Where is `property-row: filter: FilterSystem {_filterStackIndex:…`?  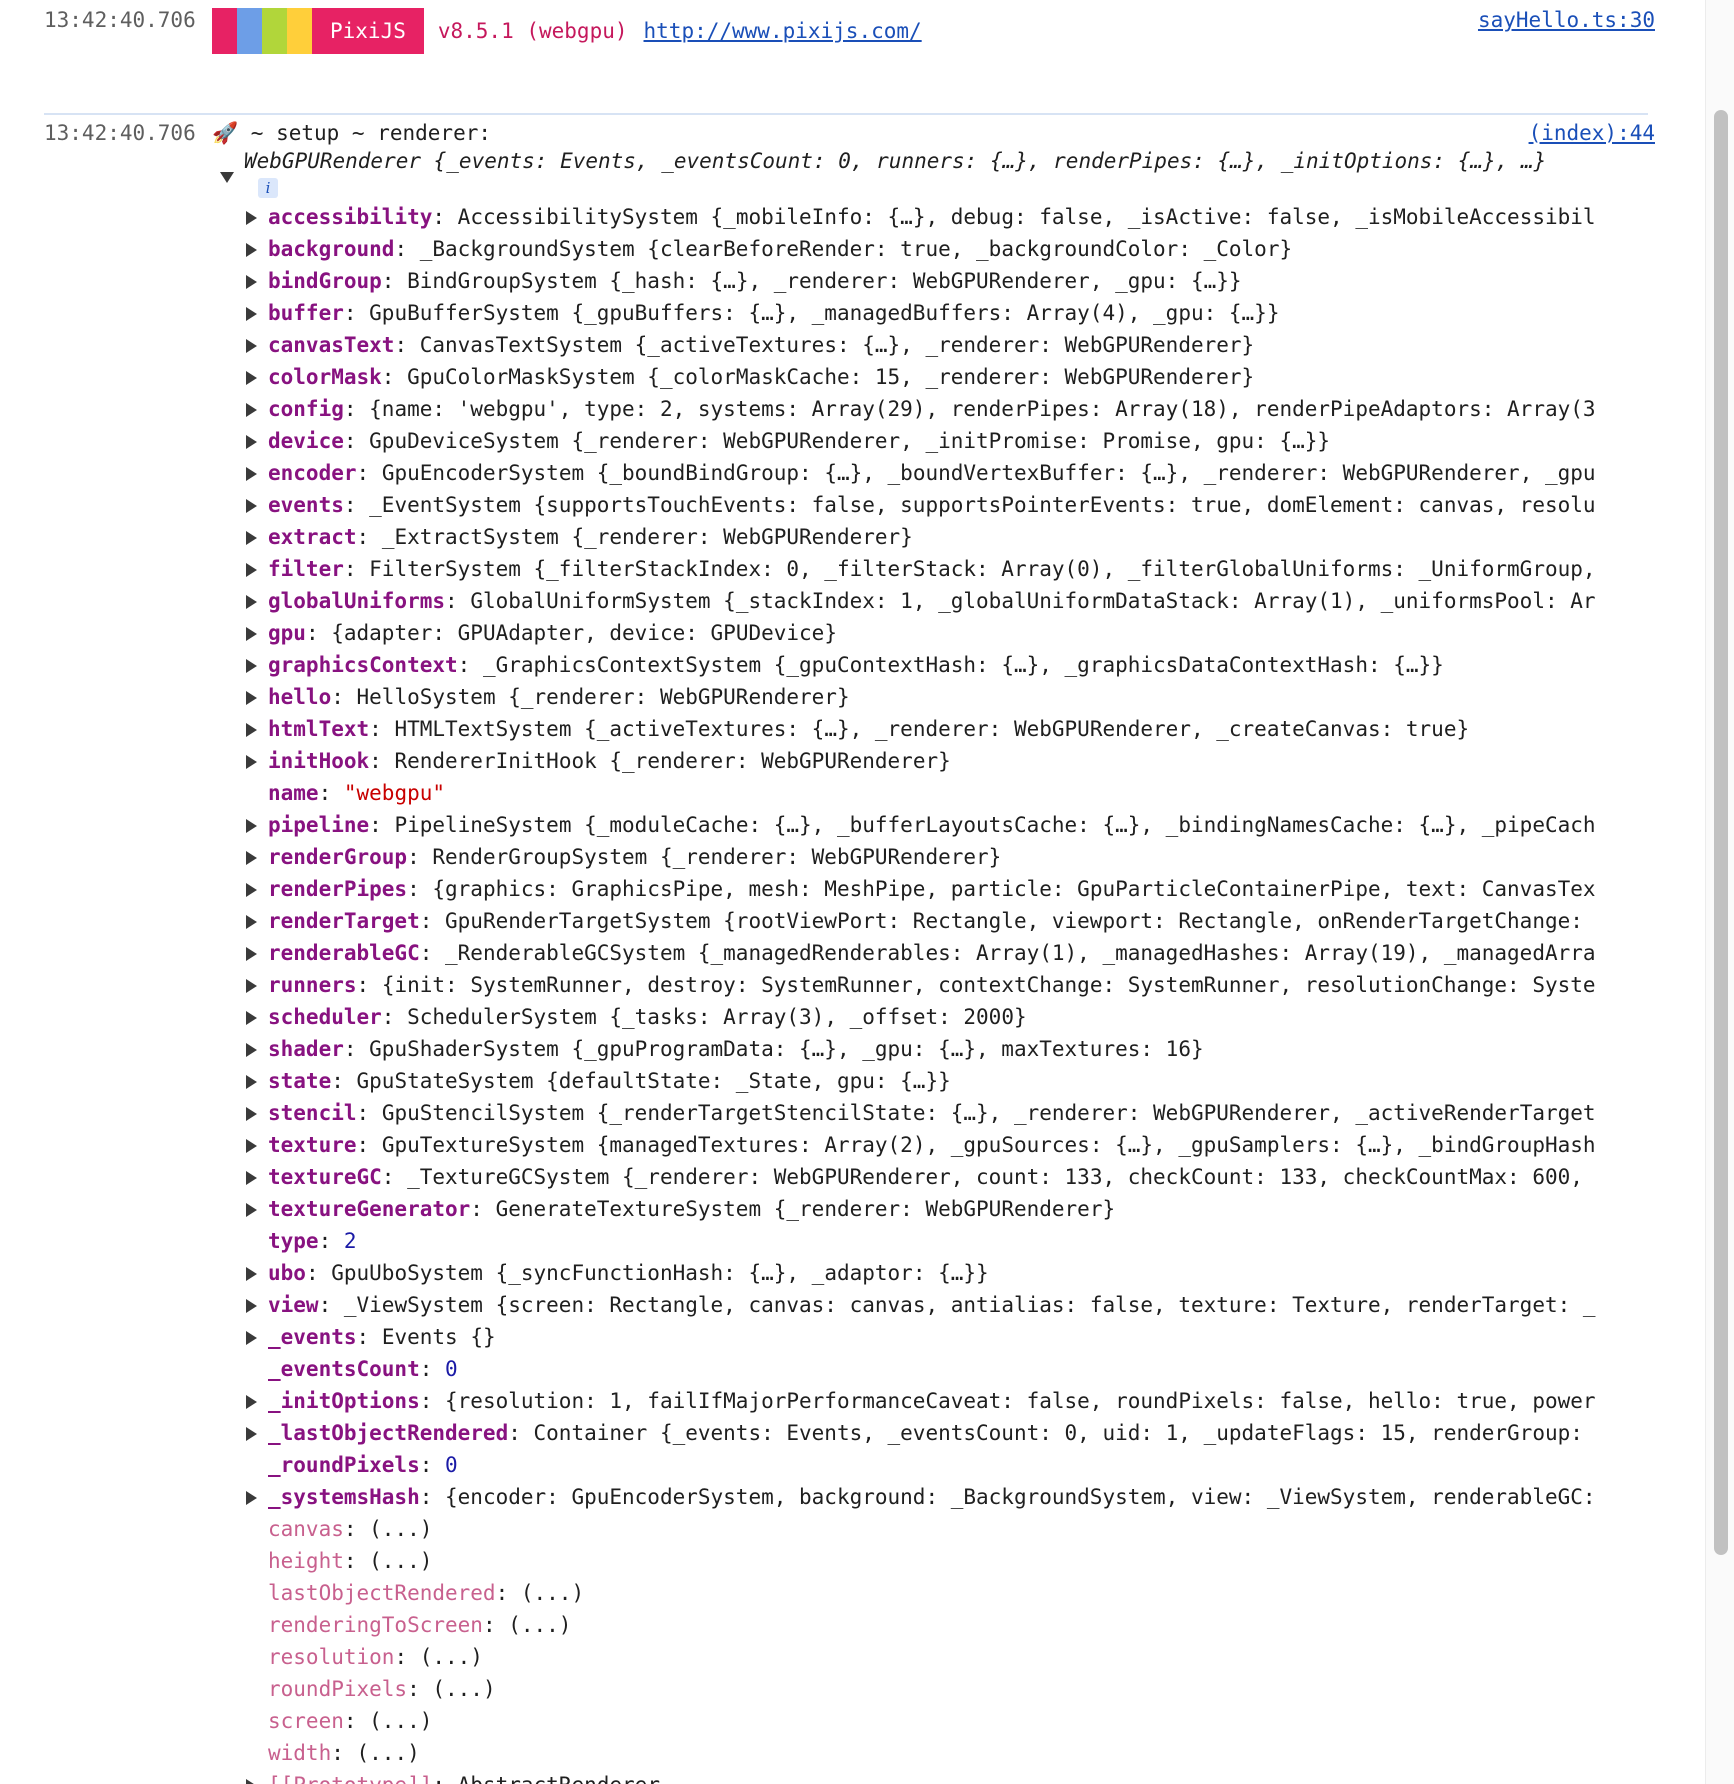
property-row: filter: FilterSystem {_filterStackIndex:… is located at coordinates (949, 569).